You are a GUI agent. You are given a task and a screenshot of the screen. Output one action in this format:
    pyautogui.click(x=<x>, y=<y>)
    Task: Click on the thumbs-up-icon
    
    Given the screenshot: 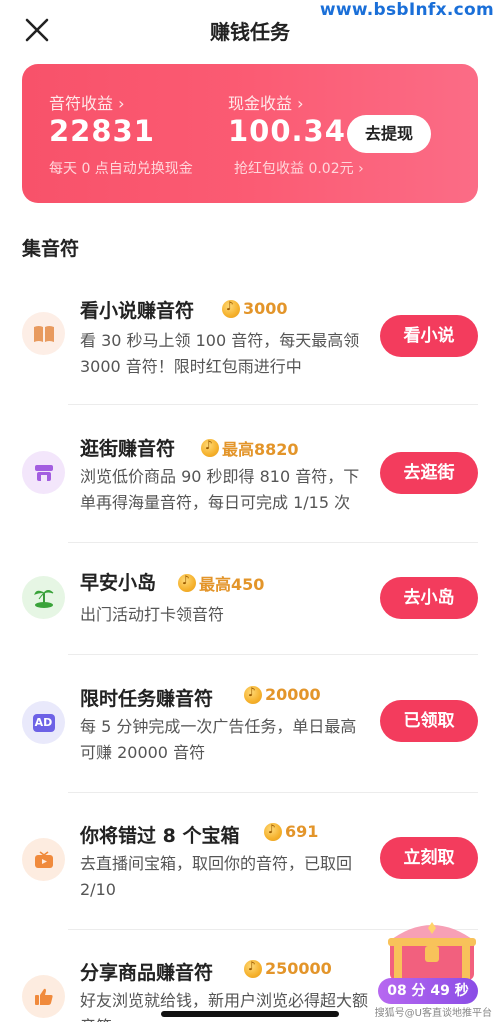 What is the action you would take?
    pyautogui.click(x=43, y=996)
    